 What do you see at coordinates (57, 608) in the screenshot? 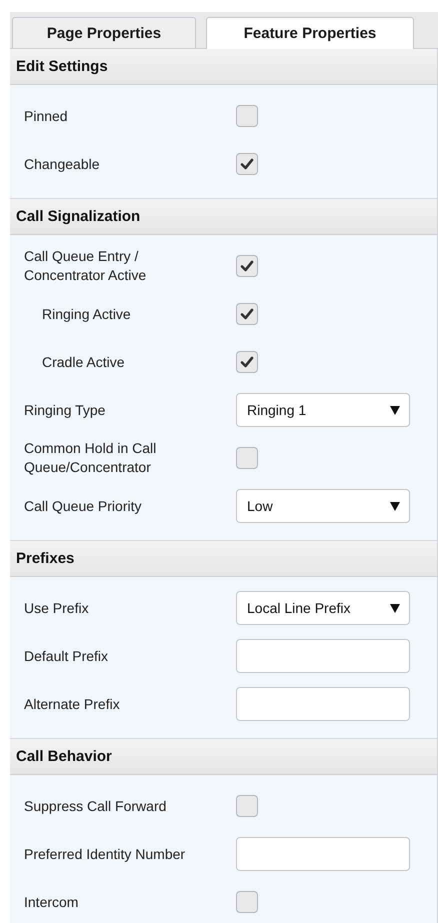
I see `field-label: Use Prefix` at bounding box center [57, 608].